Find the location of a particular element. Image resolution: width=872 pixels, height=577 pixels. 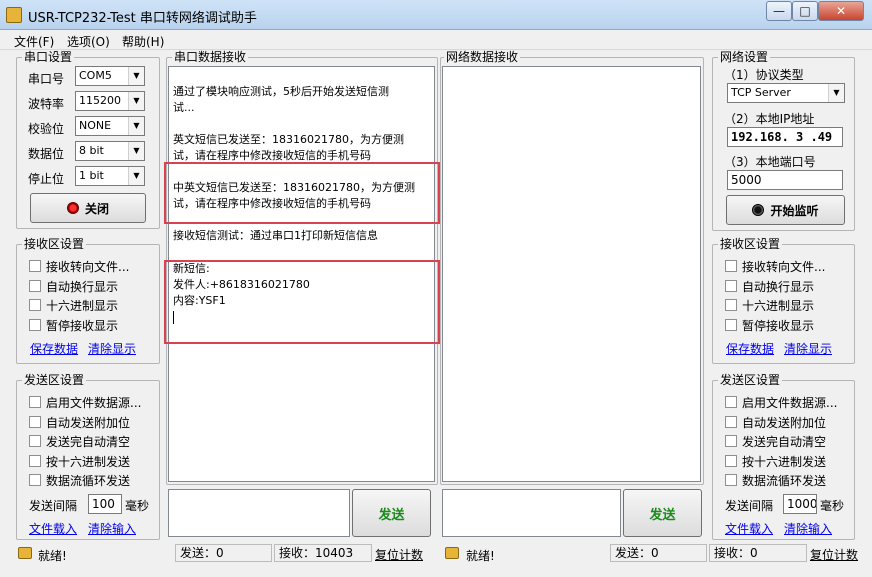

net-hex-send-checkbox: 按十六进制发送 is located at coordinates (775, 461).